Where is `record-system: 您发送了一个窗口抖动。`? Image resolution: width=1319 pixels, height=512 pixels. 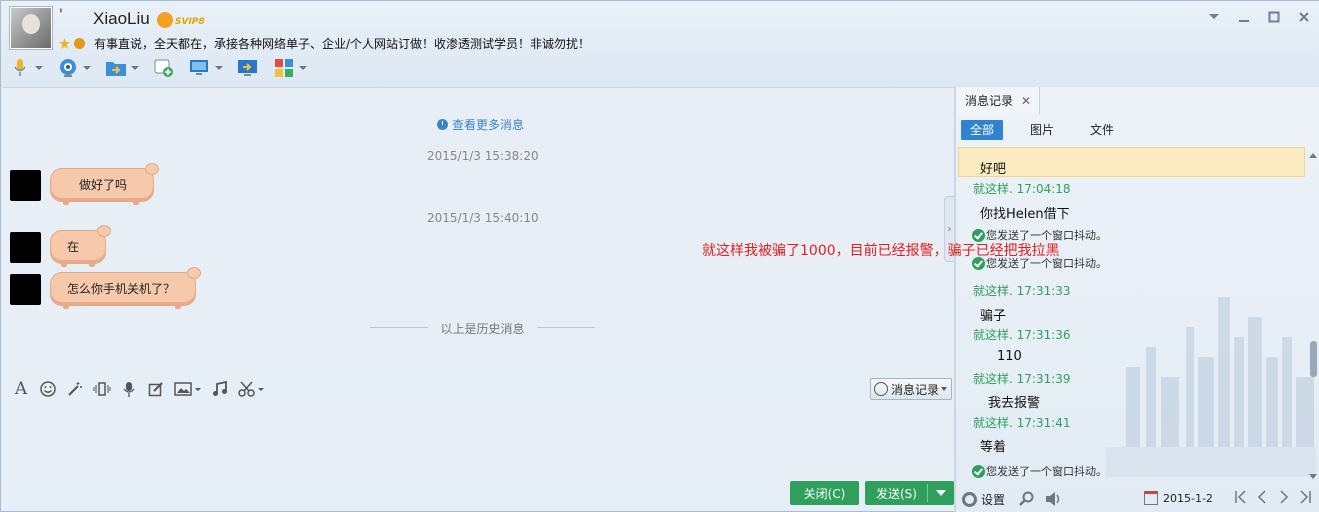
record-system: 您发送了一个窗口抖动。 is located at coordinates (1039, 471).